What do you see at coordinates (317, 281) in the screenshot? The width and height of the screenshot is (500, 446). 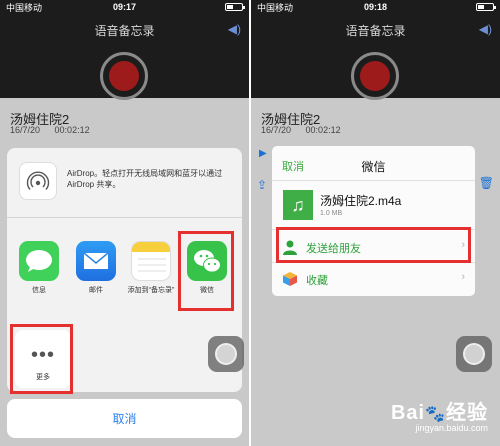 I see `favorites-label: 收藏` at bounding box center [317, 281].